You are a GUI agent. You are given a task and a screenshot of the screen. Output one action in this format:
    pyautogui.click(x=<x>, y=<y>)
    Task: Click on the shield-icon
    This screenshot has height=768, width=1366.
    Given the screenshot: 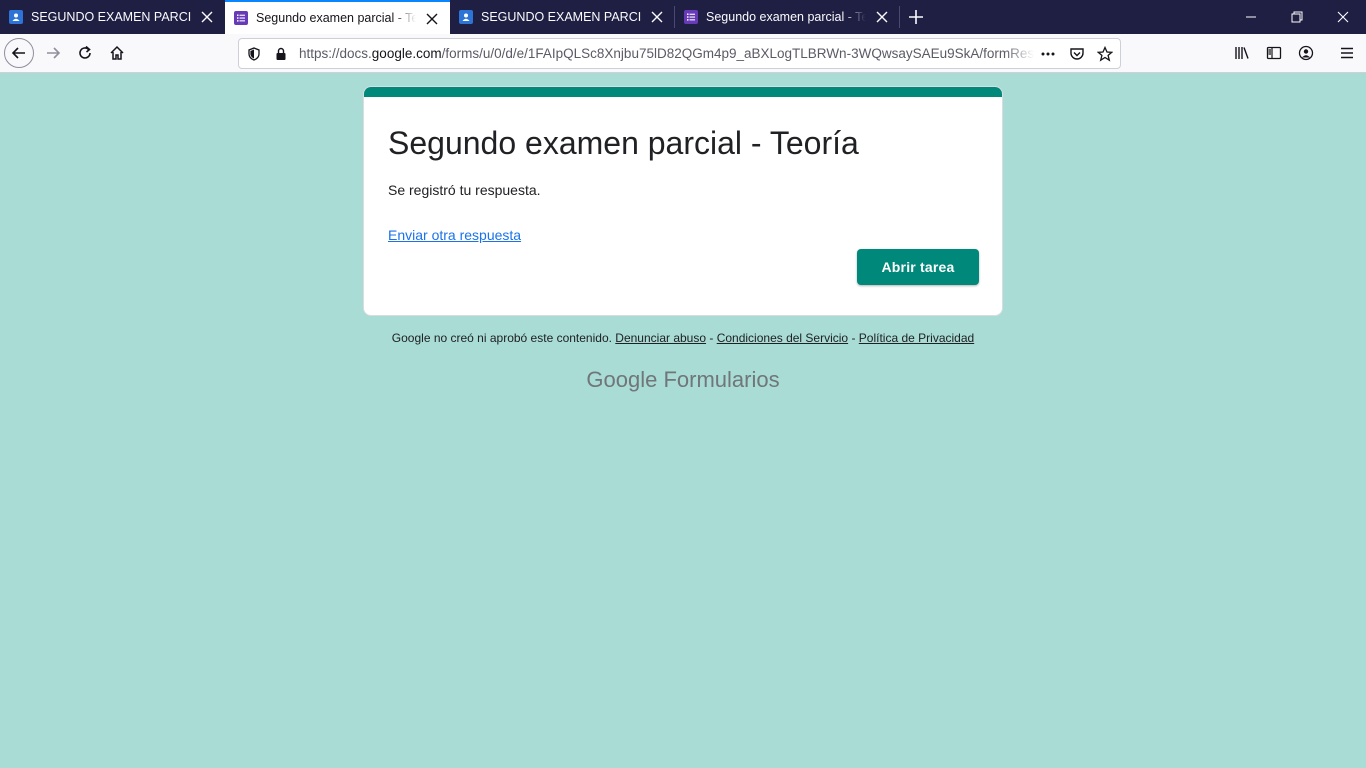 What is the action you would take?
    pyautogui.click(x=254, y=54)
    